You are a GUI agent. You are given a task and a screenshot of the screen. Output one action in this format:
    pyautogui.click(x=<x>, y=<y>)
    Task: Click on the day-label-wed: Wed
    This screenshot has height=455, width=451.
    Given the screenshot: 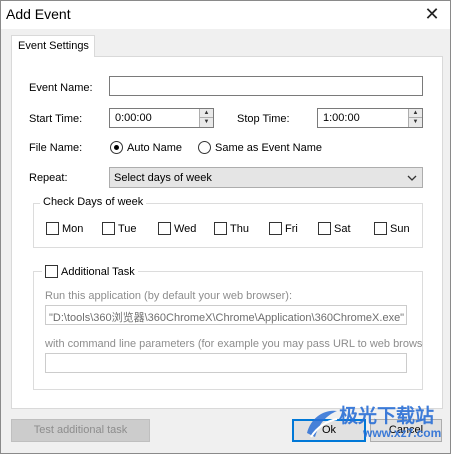 What is the action you would take?
    pyautogui.click(x=185, y=229)
    